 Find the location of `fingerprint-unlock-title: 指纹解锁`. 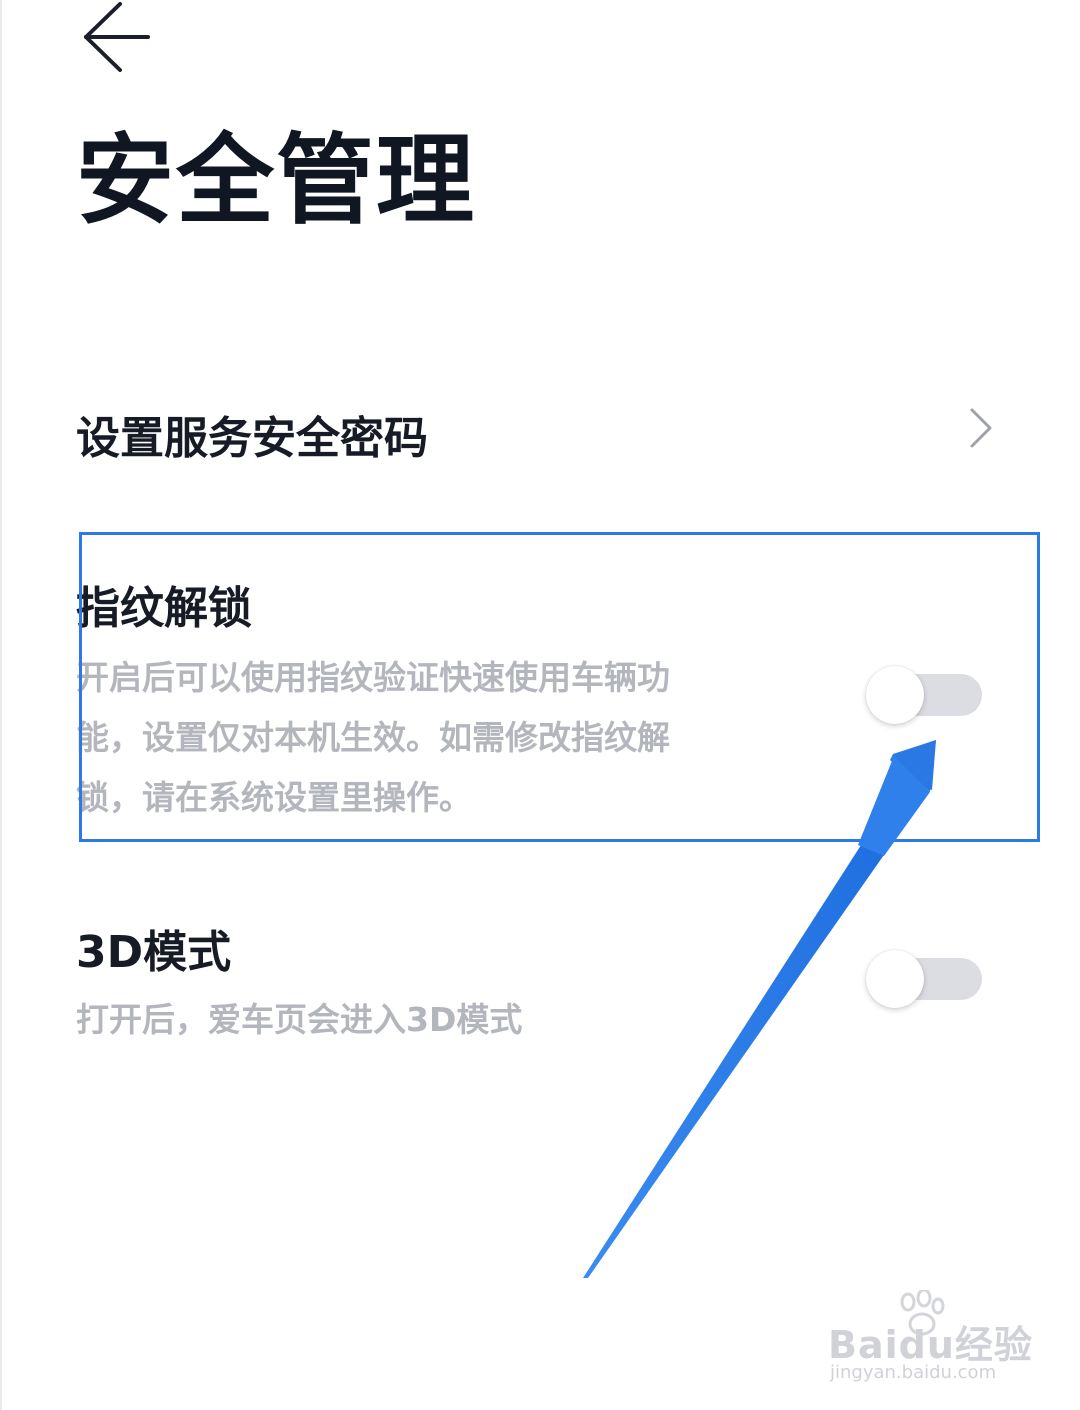

fingerprint-unlock-title: 指纹解锁 is located at coordinates (164, 608).